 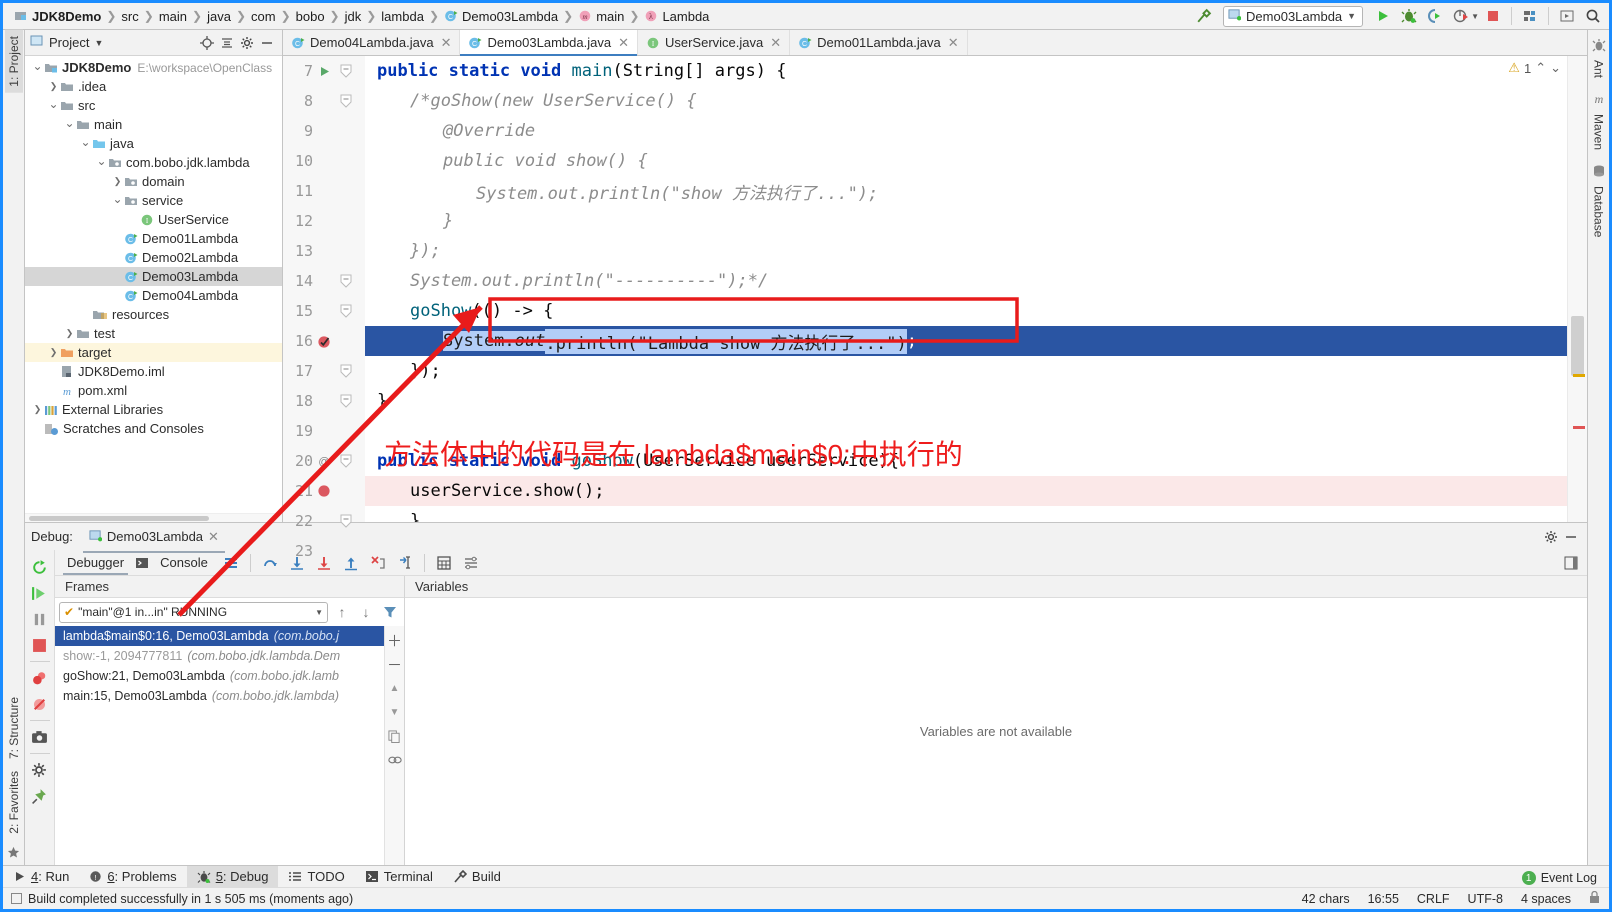 I want to click on line-separator: CRLF, so click(x=1433, y=899).